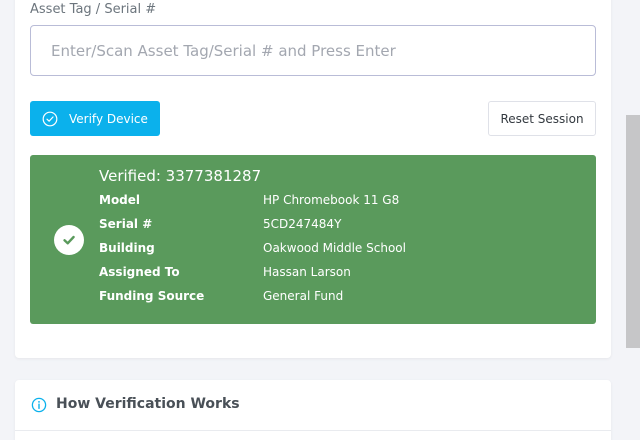 This screenshot has width=640, height=440. I want to click on verify-device-button: Verify Device, so click(95, 118).